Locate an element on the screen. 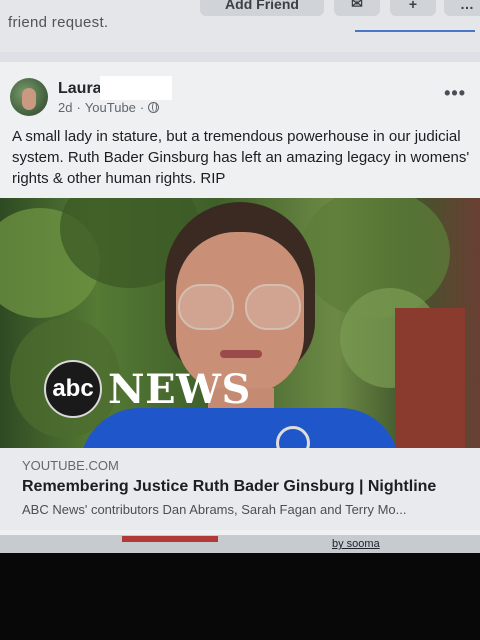 The height and width of the screenshot is (640, 480). link-source: YOUTUBE.COM is located at coordinates (70, 465).